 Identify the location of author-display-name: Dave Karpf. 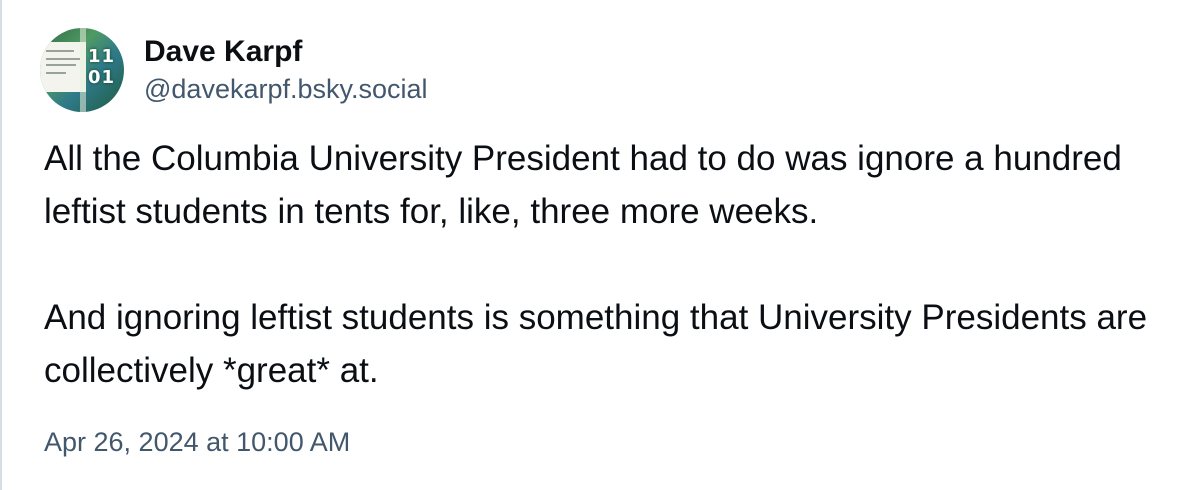
(286, 52).